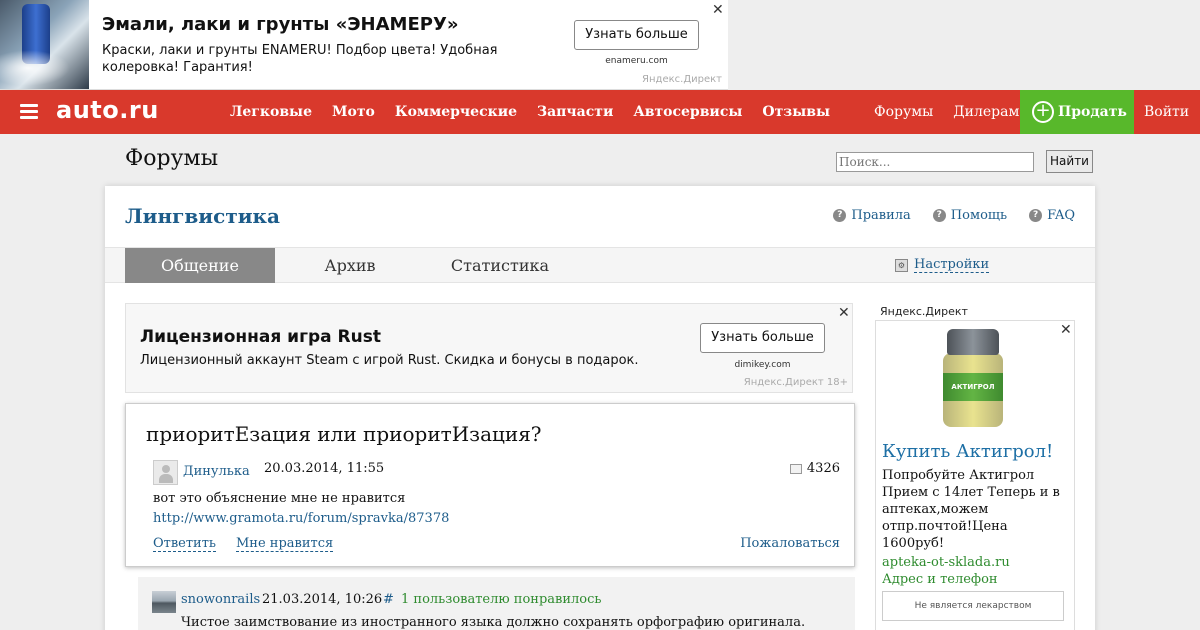  I want to click on topic-body: вот это объяснение мне не нравится, so click(279, 498).